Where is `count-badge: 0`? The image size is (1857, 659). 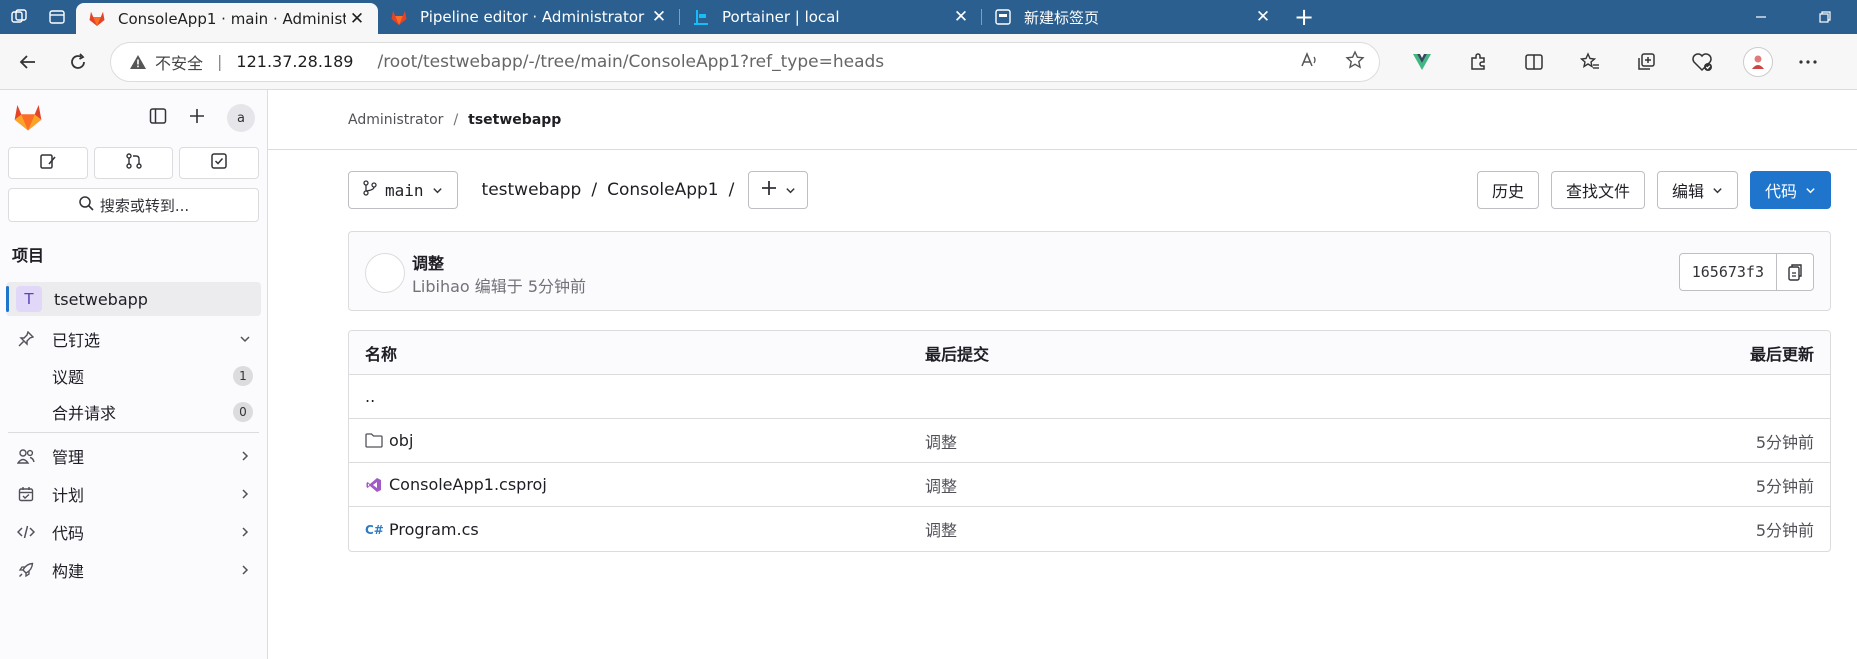 count-badge: 0 is located at coordinates (243, 412).